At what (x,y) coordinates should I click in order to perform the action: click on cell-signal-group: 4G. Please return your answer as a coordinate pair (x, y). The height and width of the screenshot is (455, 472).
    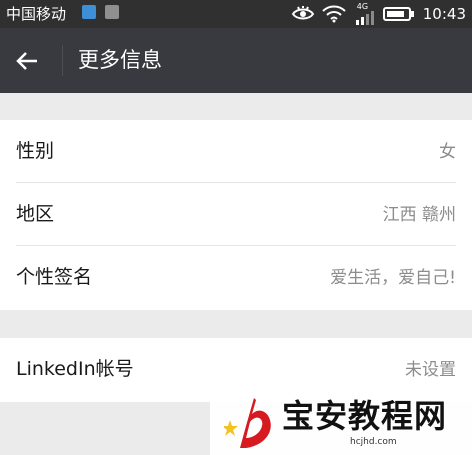
    Looking at the image, I should click on (364, 14).